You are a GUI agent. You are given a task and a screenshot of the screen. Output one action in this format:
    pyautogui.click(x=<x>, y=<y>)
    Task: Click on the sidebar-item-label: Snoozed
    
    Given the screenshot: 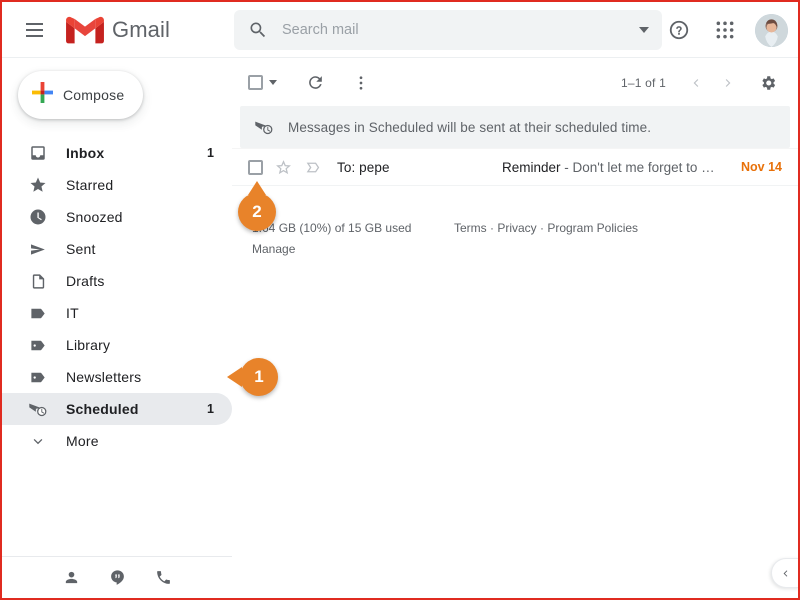 What is the action you would take?
    pyautogui.click(x=94, y=217)
    